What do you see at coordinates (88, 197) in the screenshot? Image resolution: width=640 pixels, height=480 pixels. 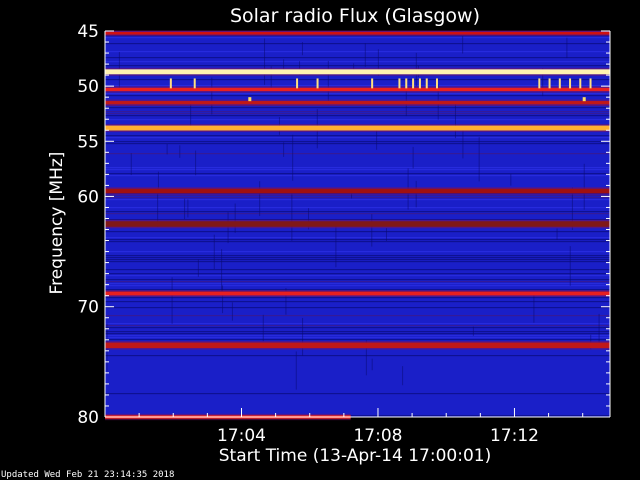 I see `y-tick-label: 60` at bounding box center [88, 197].